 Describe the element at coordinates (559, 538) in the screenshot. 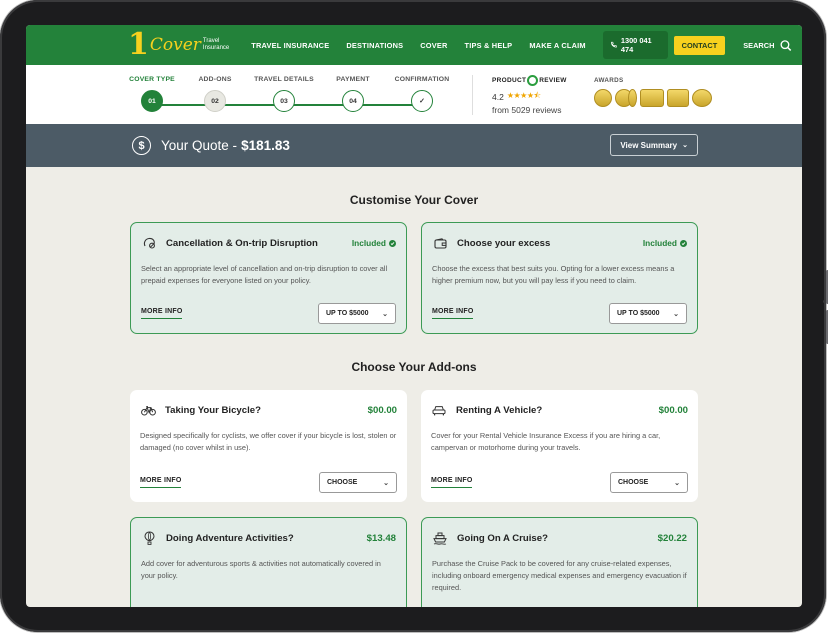

I see `card-header: Going On A Cruise? $20.22` at that location.